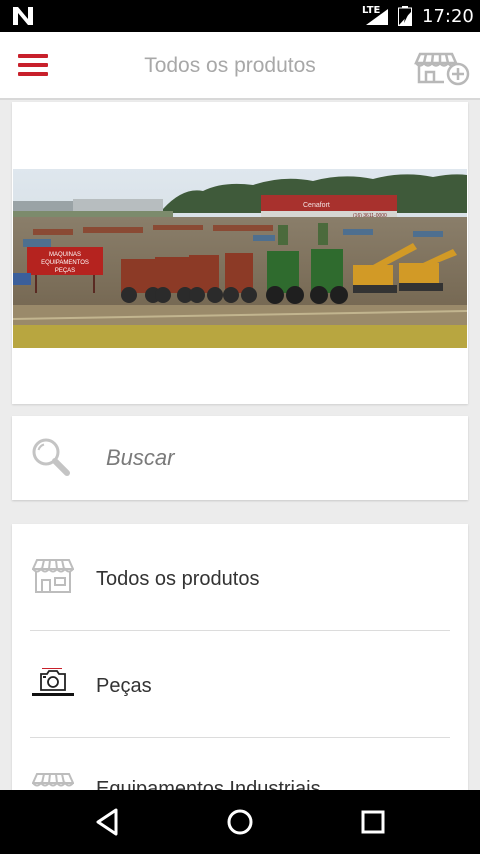 This screenshot has height=854, width=480. I want to click on store-add-icon, so click(442, 69).